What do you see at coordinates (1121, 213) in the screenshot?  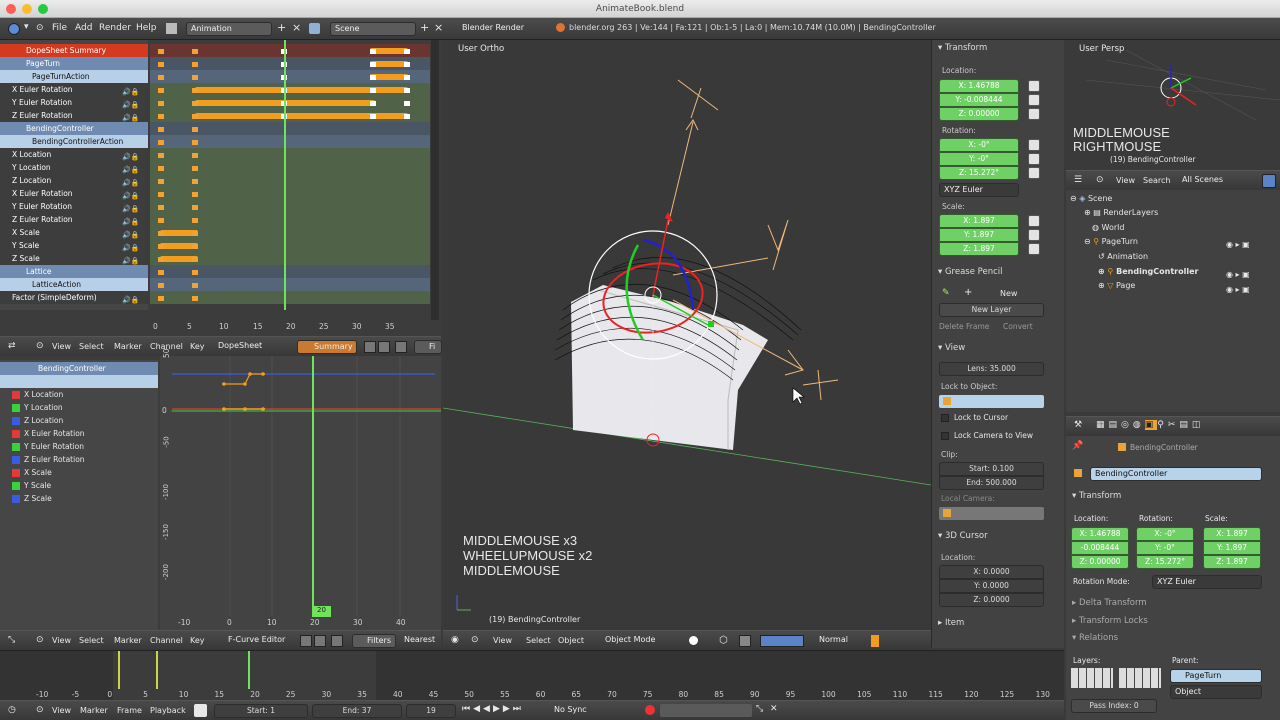 I see `outliner-item-renderlayers: ⊕ ▤ RenderLayers` at bounding box center [1121, 213].